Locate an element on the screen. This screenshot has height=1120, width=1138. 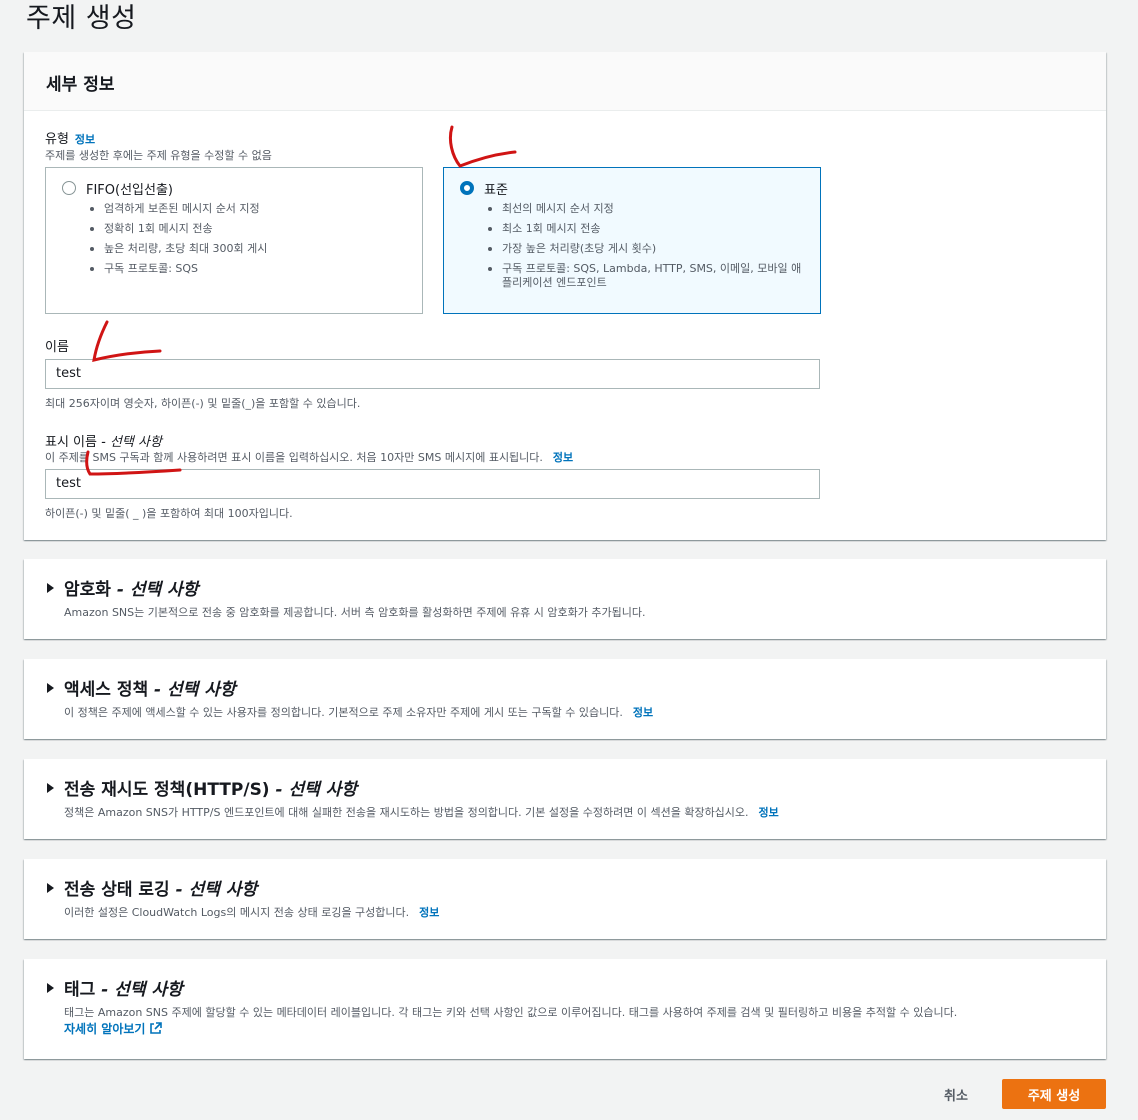
logging-title-text: 전송 상태 로깅 is located at coordinates (117, 890).